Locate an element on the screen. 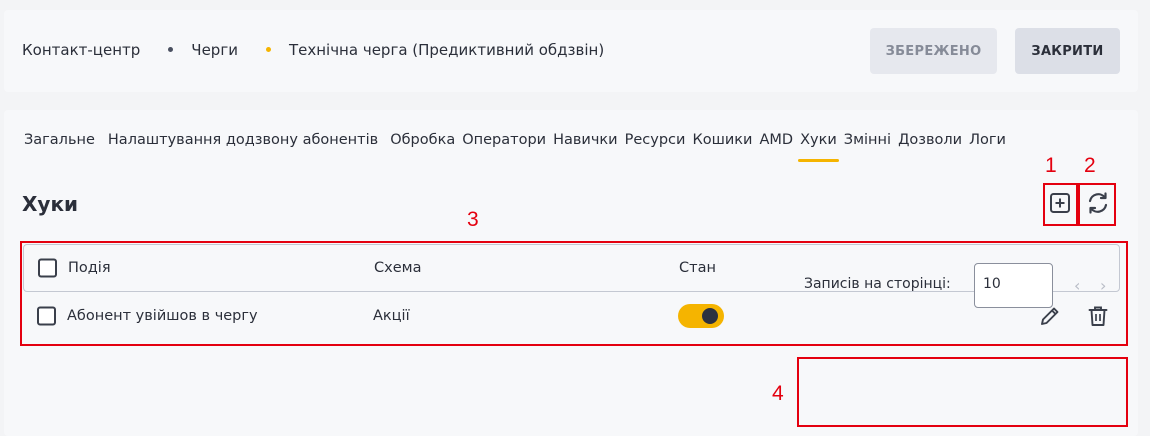 Image resolution: width=1150 pixels, height=436 pixels. tab-dialing-settings: Налаштування додзвону абонентів is located at coordinates (243, 140).